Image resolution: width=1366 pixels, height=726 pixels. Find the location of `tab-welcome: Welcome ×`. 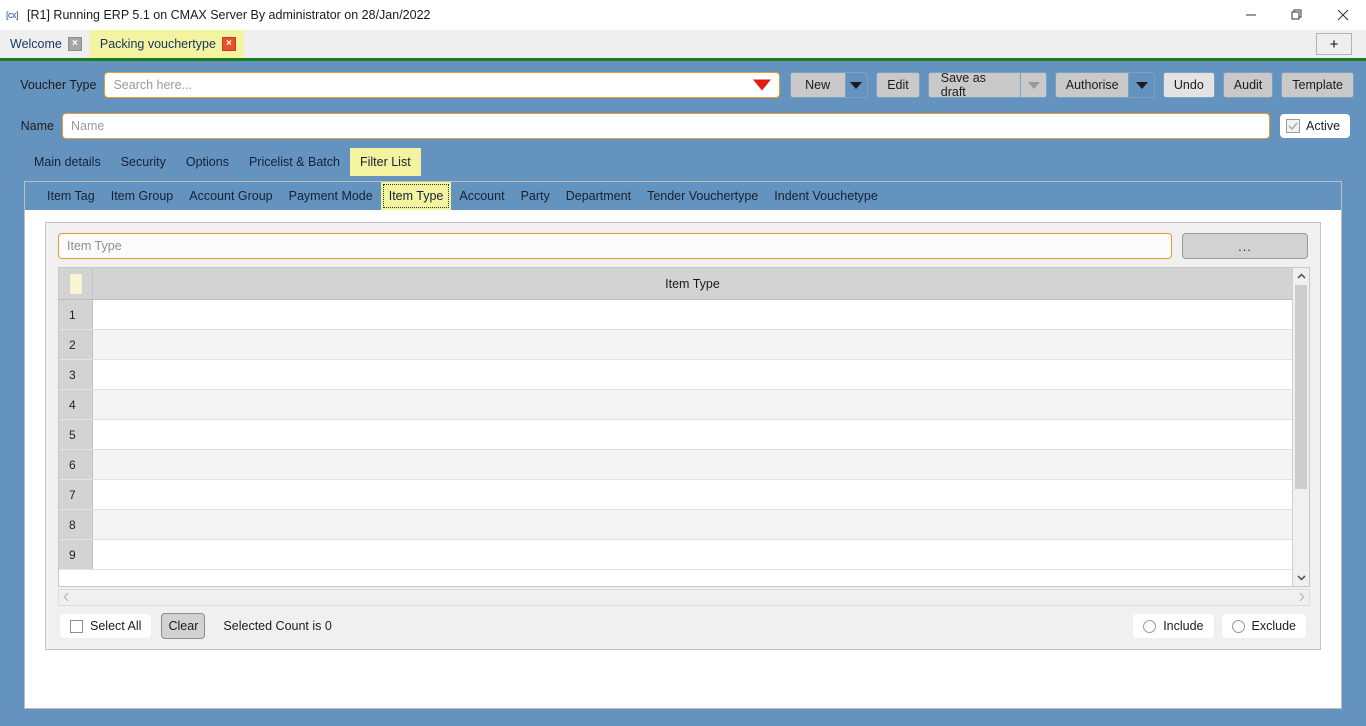

tab-welcome: Welcome × is located at coordinates (45, 44).